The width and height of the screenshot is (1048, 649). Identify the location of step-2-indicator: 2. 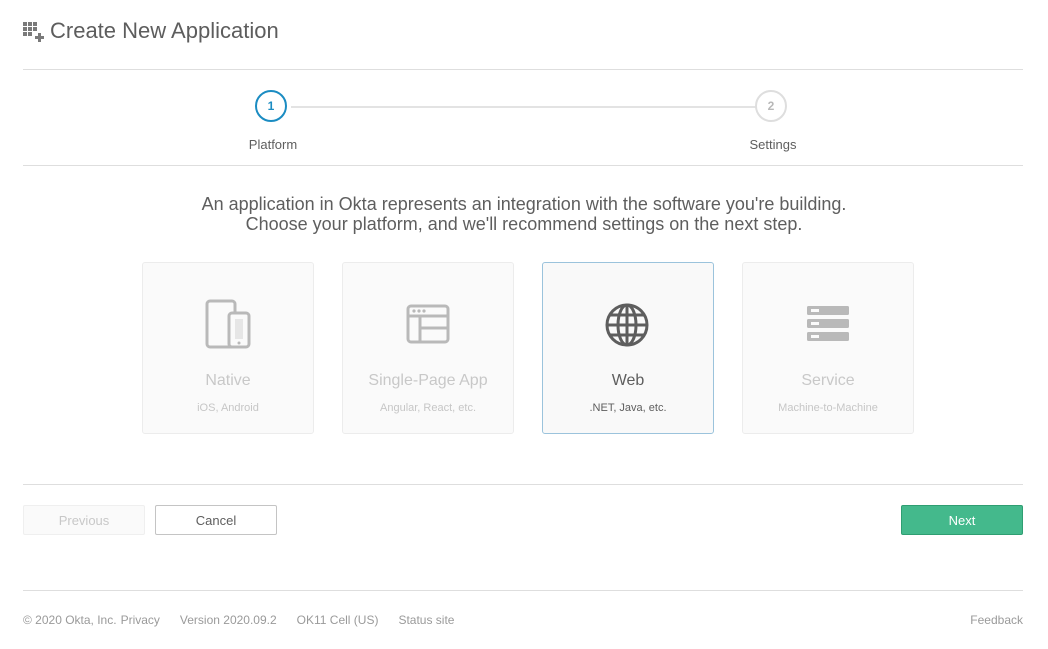
(771, 106).